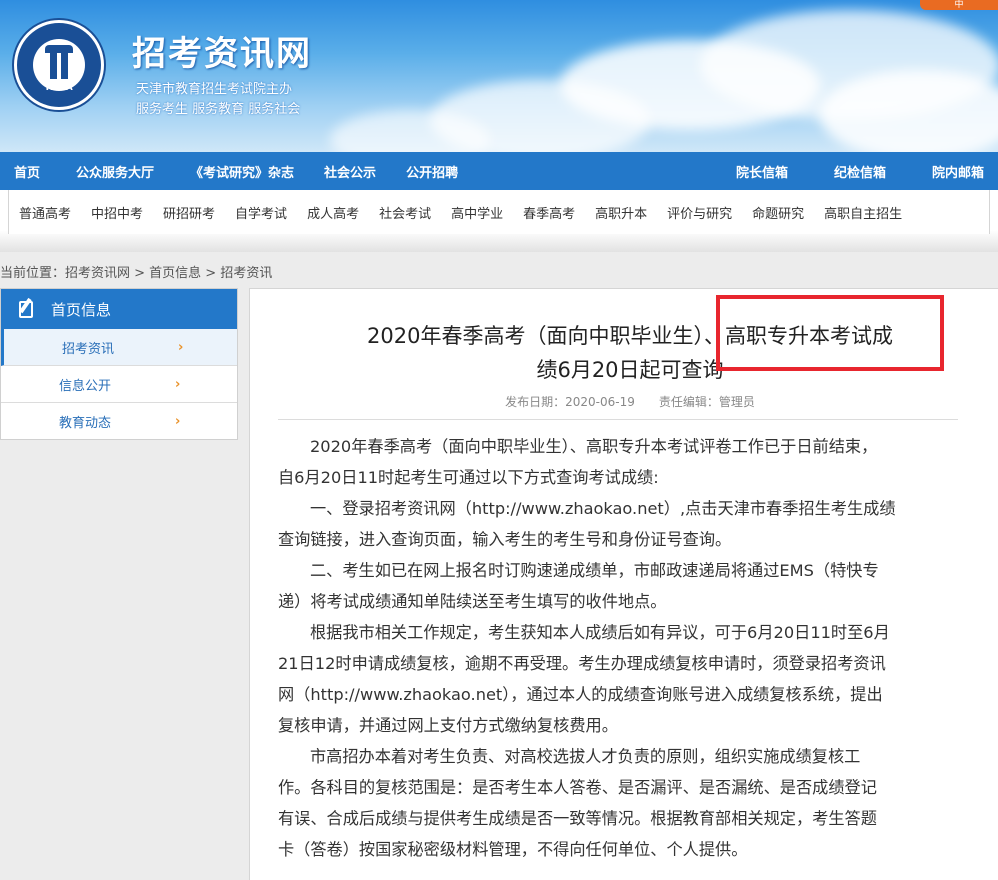  What do you see at coordinates (45, 212) in the screenshot?
I see `sub-nav-item: 普通高考` at bounding box center [45, 212].